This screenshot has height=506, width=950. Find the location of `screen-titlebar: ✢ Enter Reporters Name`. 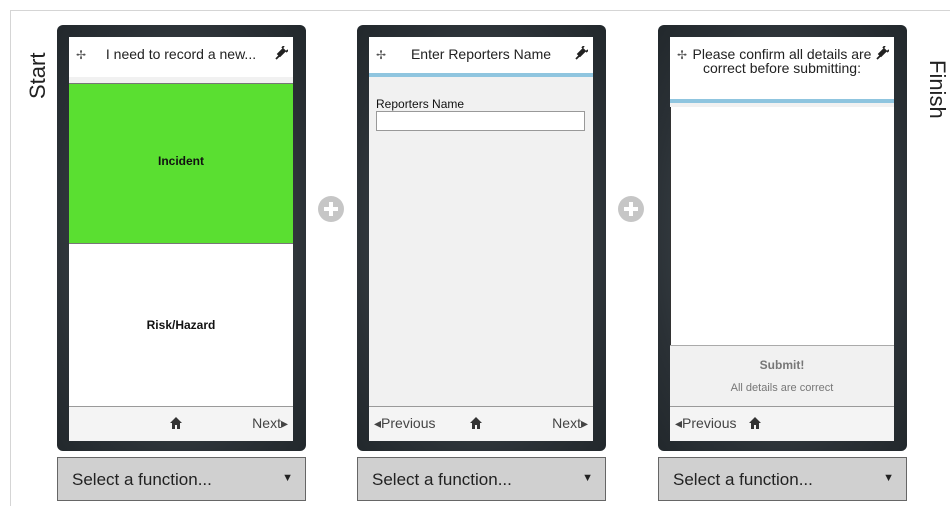

screen-titlebar: ✢ Enter Reporters Name is located at coordinates (481, 57).